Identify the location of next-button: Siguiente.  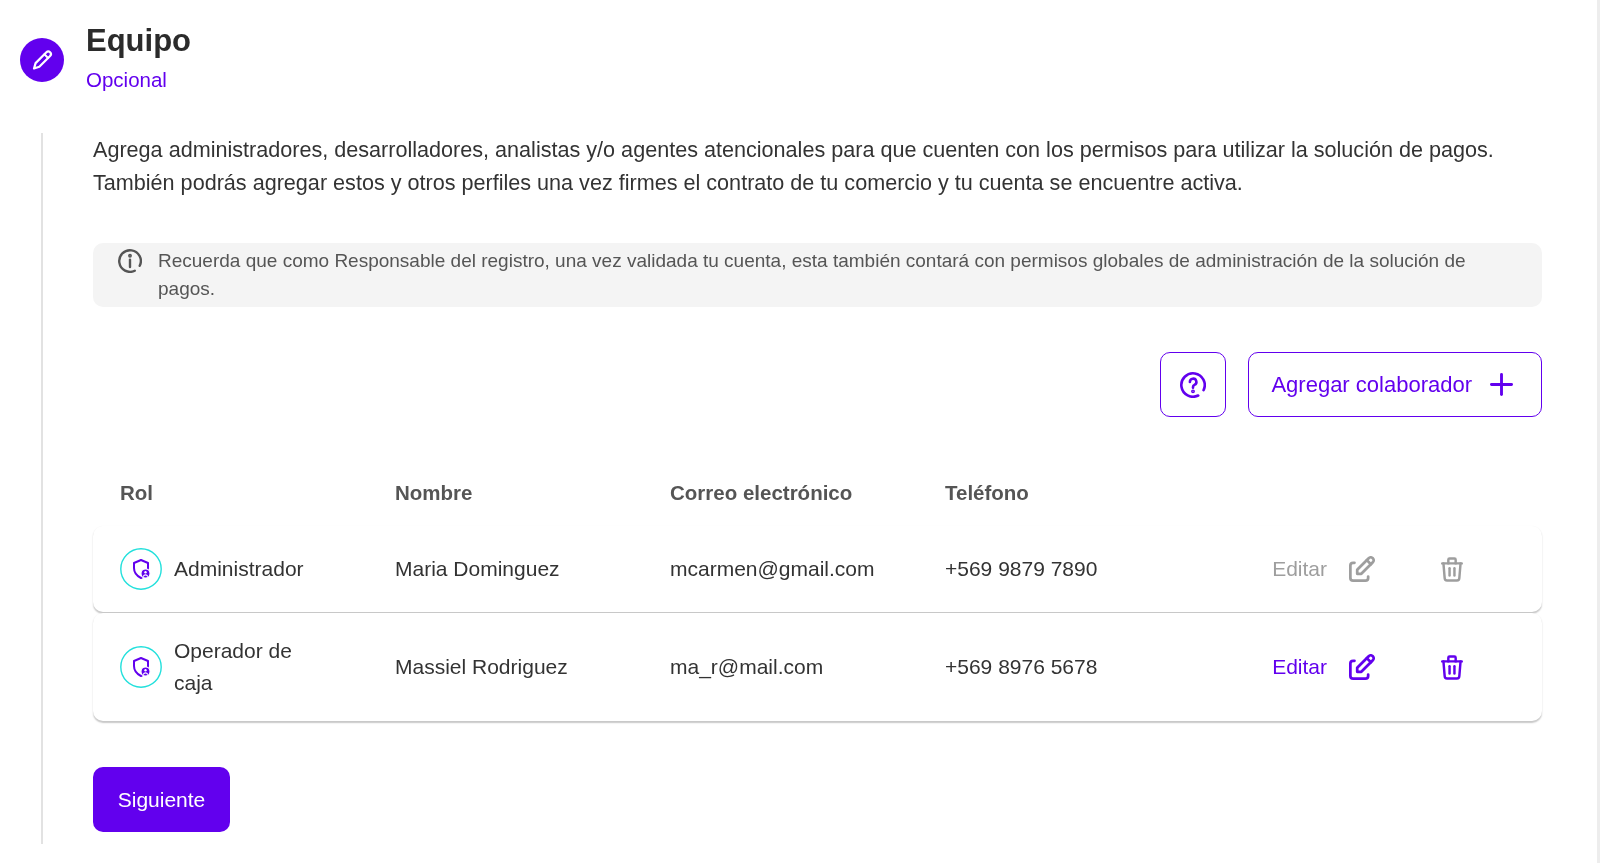
(161, 799).